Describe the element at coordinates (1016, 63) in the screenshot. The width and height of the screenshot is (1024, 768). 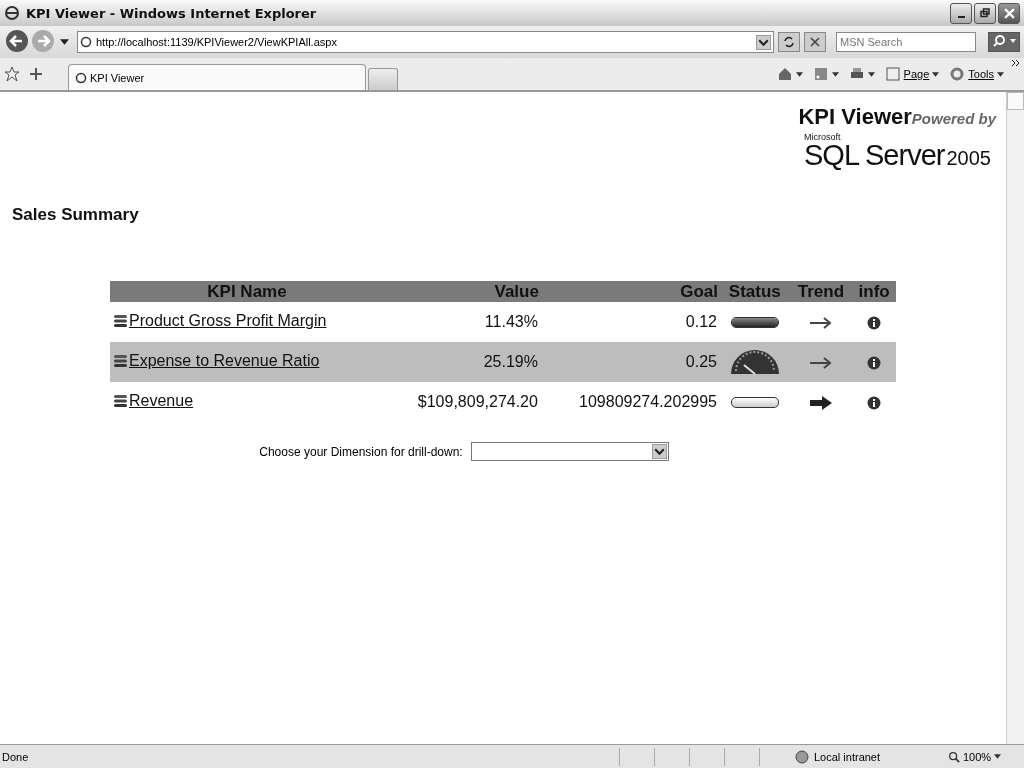
I see `chevron-icon` at that location.